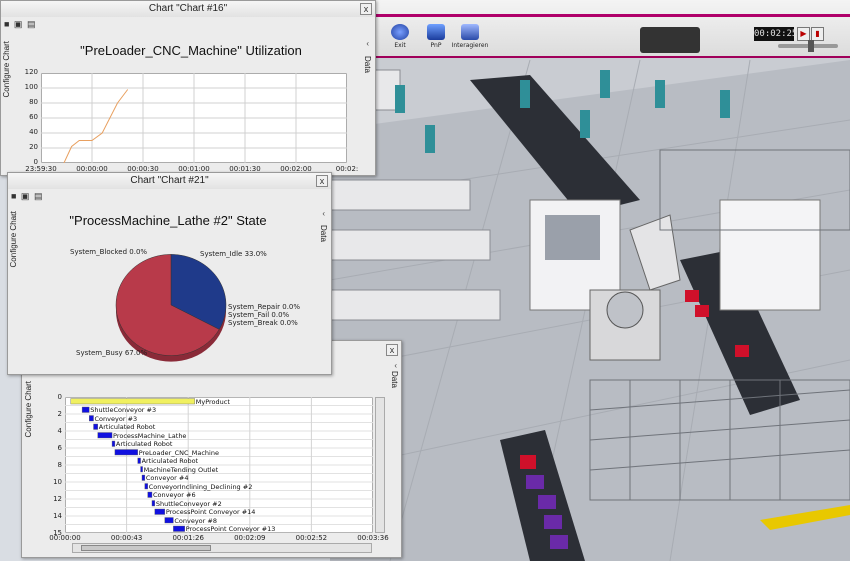 This screenshot has width=850, height=561. Describe the element at coordinates (613, 15) in the screenshot. I see `toolbar-accent-line` at that location.